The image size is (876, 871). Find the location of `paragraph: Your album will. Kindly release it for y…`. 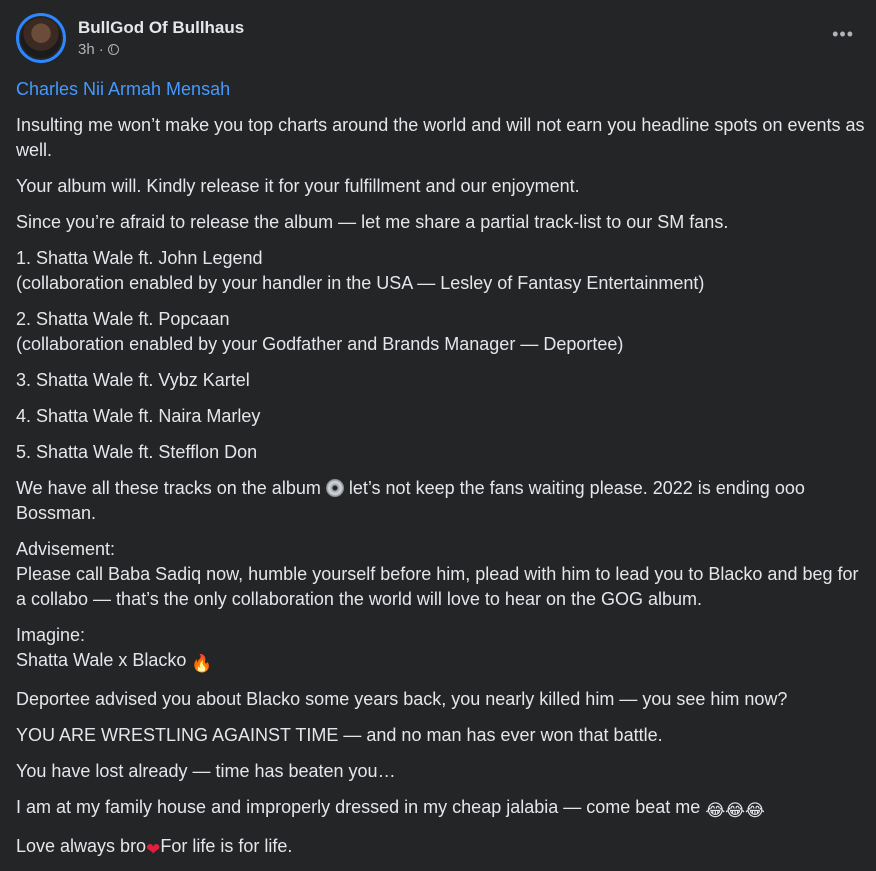

paragraph: Your album will. Kindly release it for y… is located at coordinates (298, 186).